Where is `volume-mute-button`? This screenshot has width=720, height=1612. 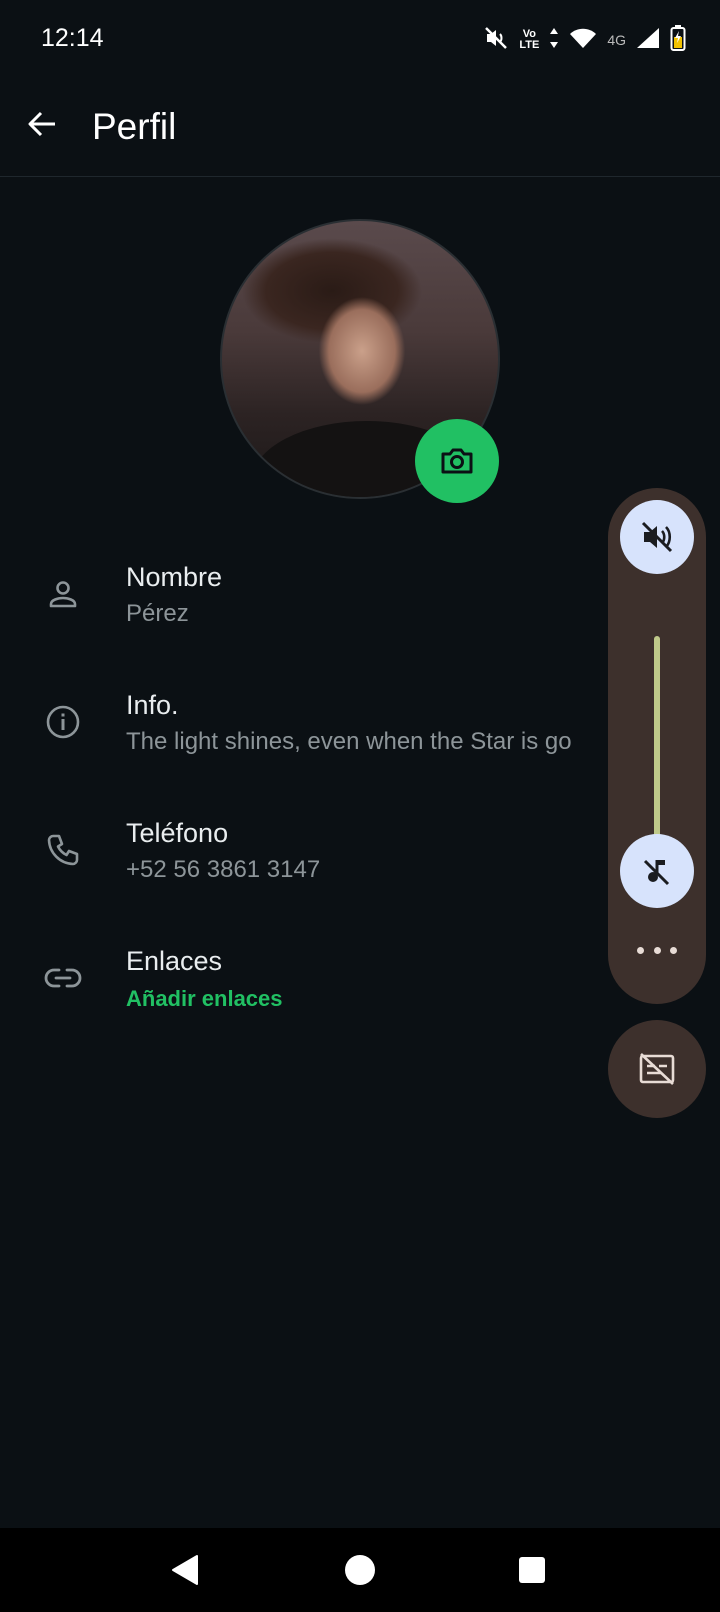
volume-mute-button is located at coordinates (657, 537).